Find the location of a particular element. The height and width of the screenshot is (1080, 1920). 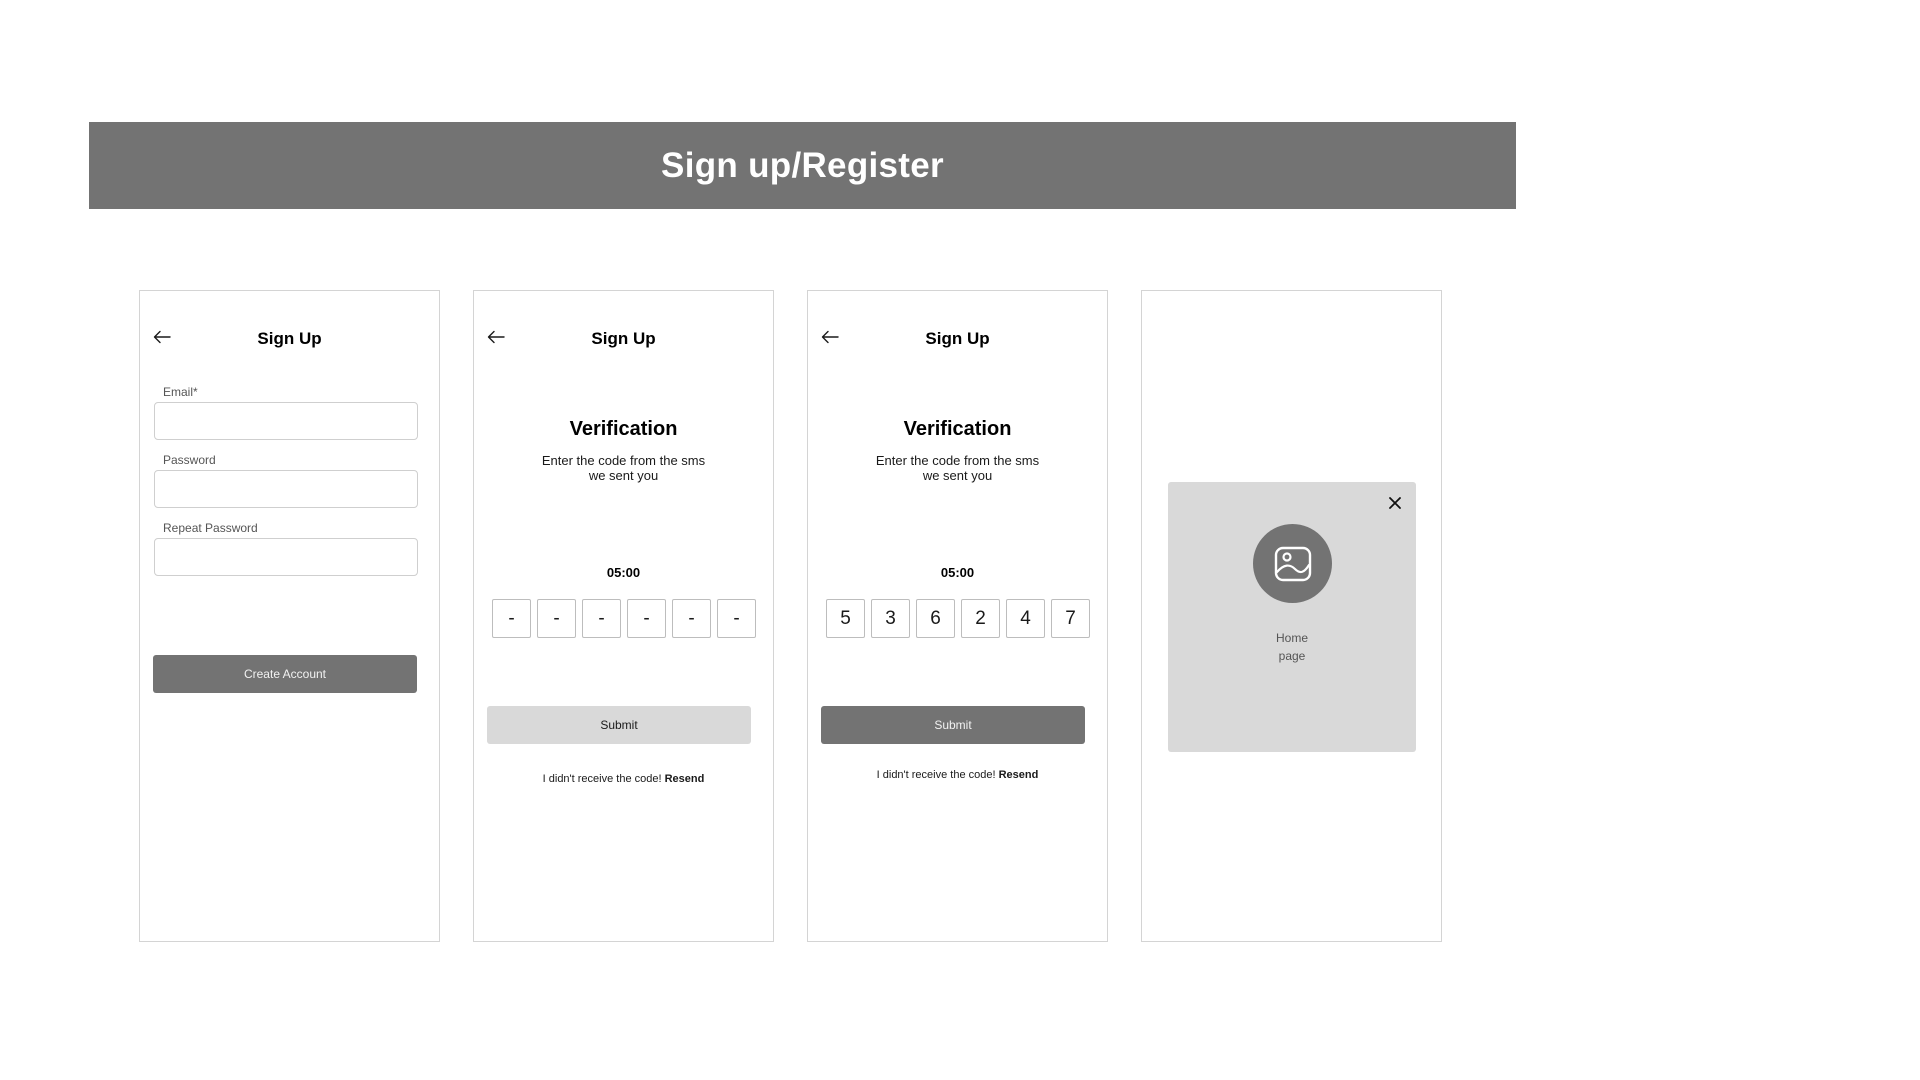

repeat-password-label: Repeat Password is located at coordinates (210, 528).